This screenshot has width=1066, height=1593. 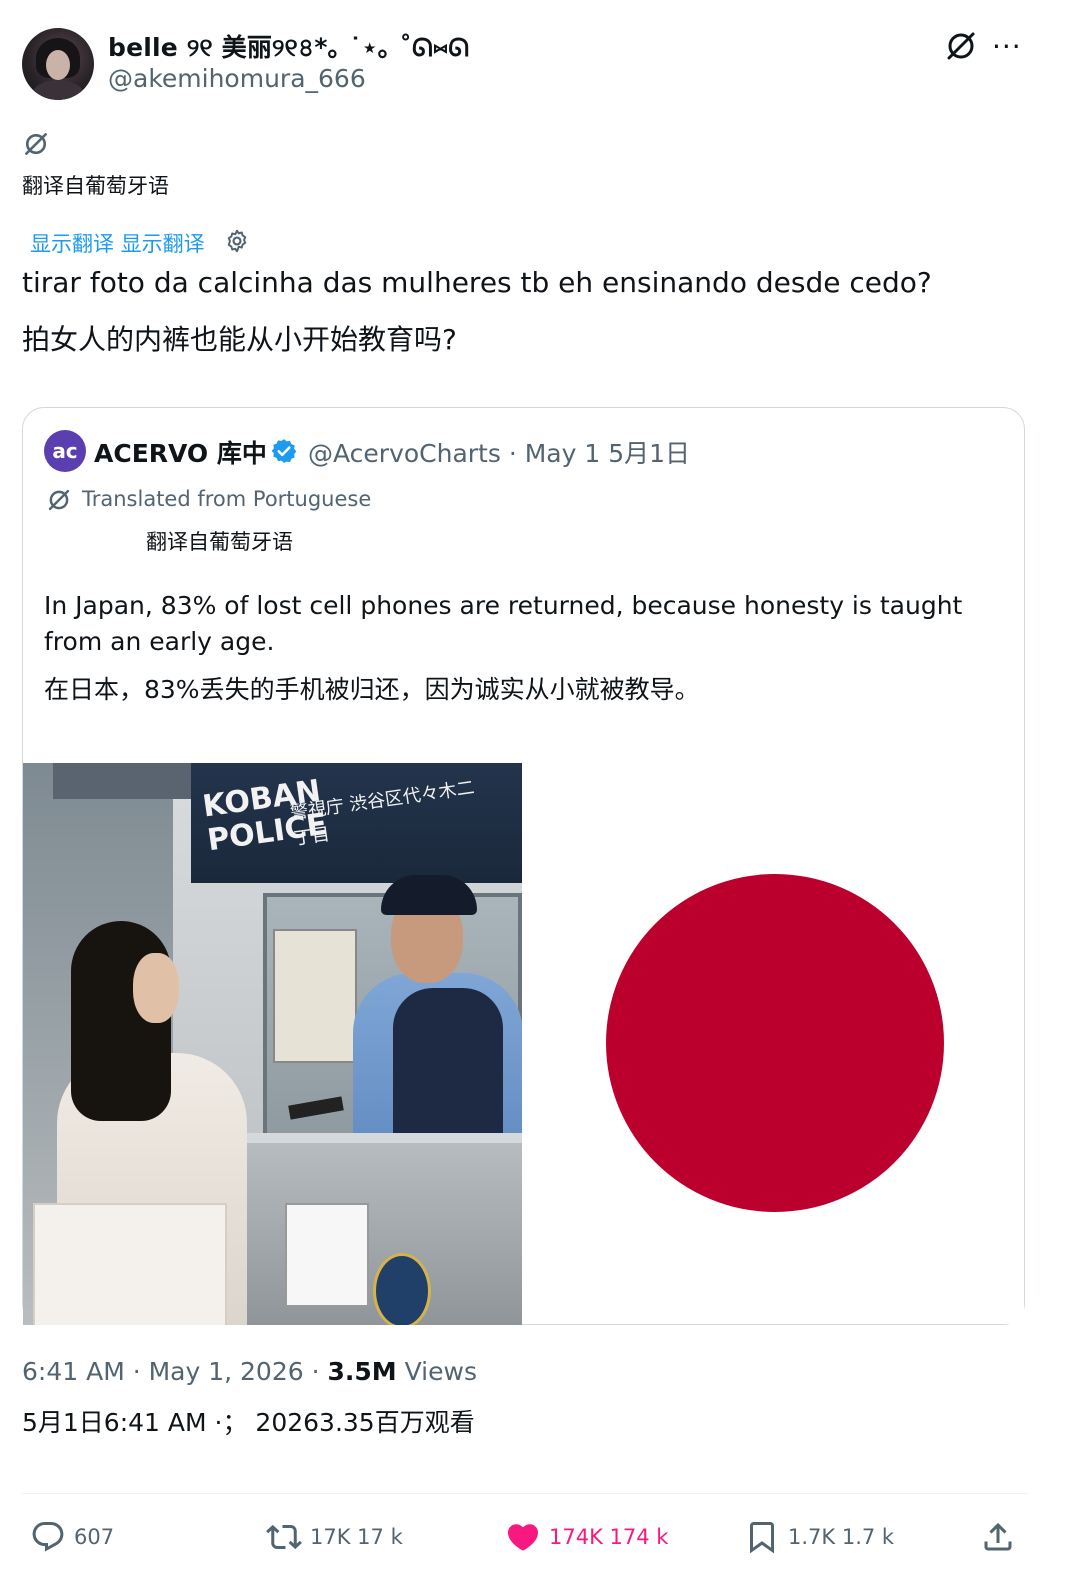 I want to click on more-options-icon: ···, so click(x=1007, y=46).